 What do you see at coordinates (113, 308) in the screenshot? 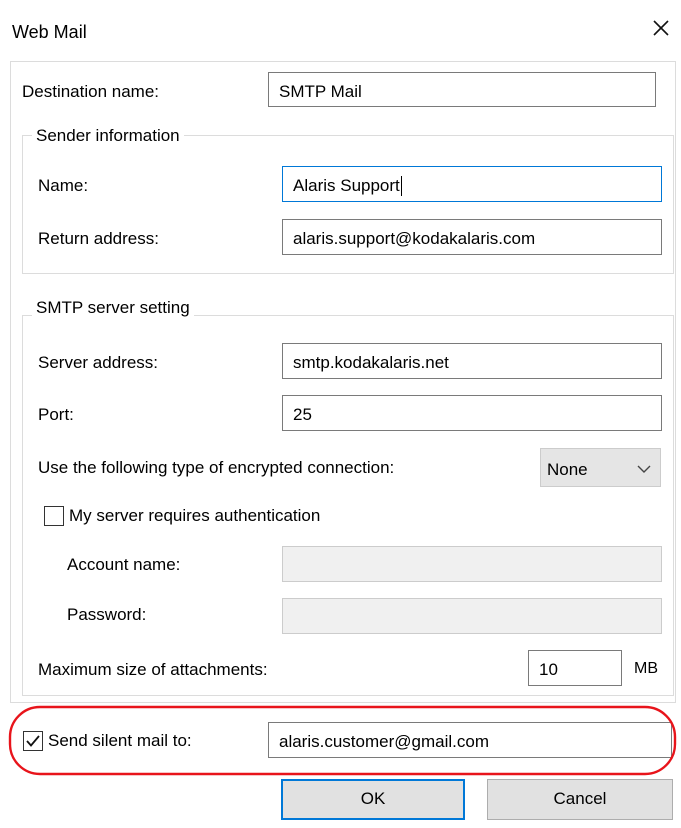
I see `smtp-server-legend: SMTP server setting` at bounding box center [113, 308].